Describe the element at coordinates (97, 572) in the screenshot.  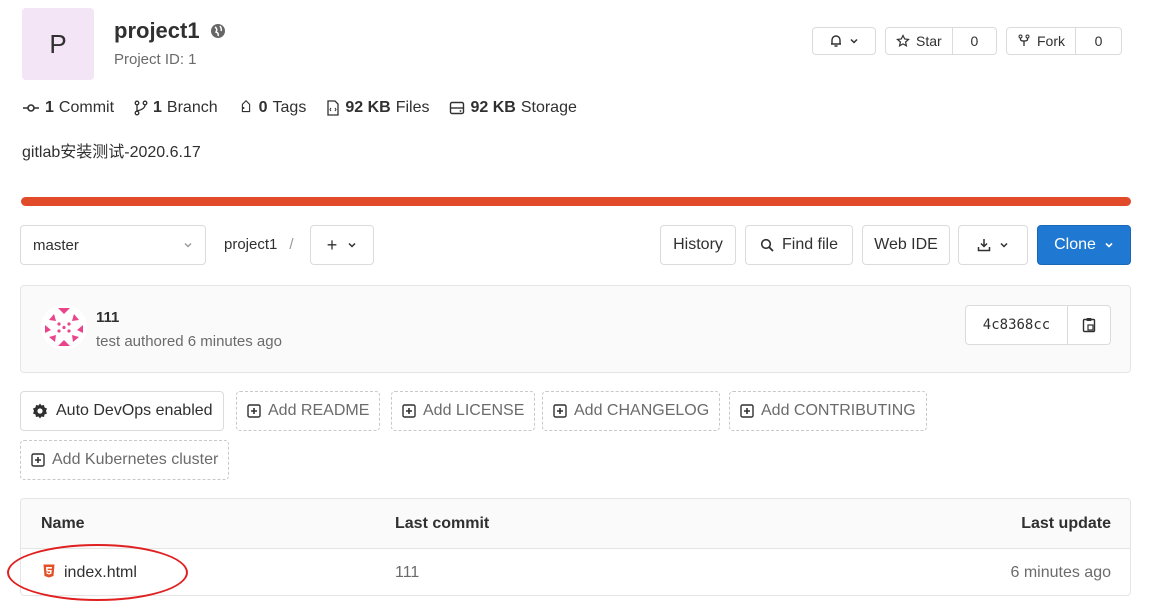
I see `annotation-circle` at that location.